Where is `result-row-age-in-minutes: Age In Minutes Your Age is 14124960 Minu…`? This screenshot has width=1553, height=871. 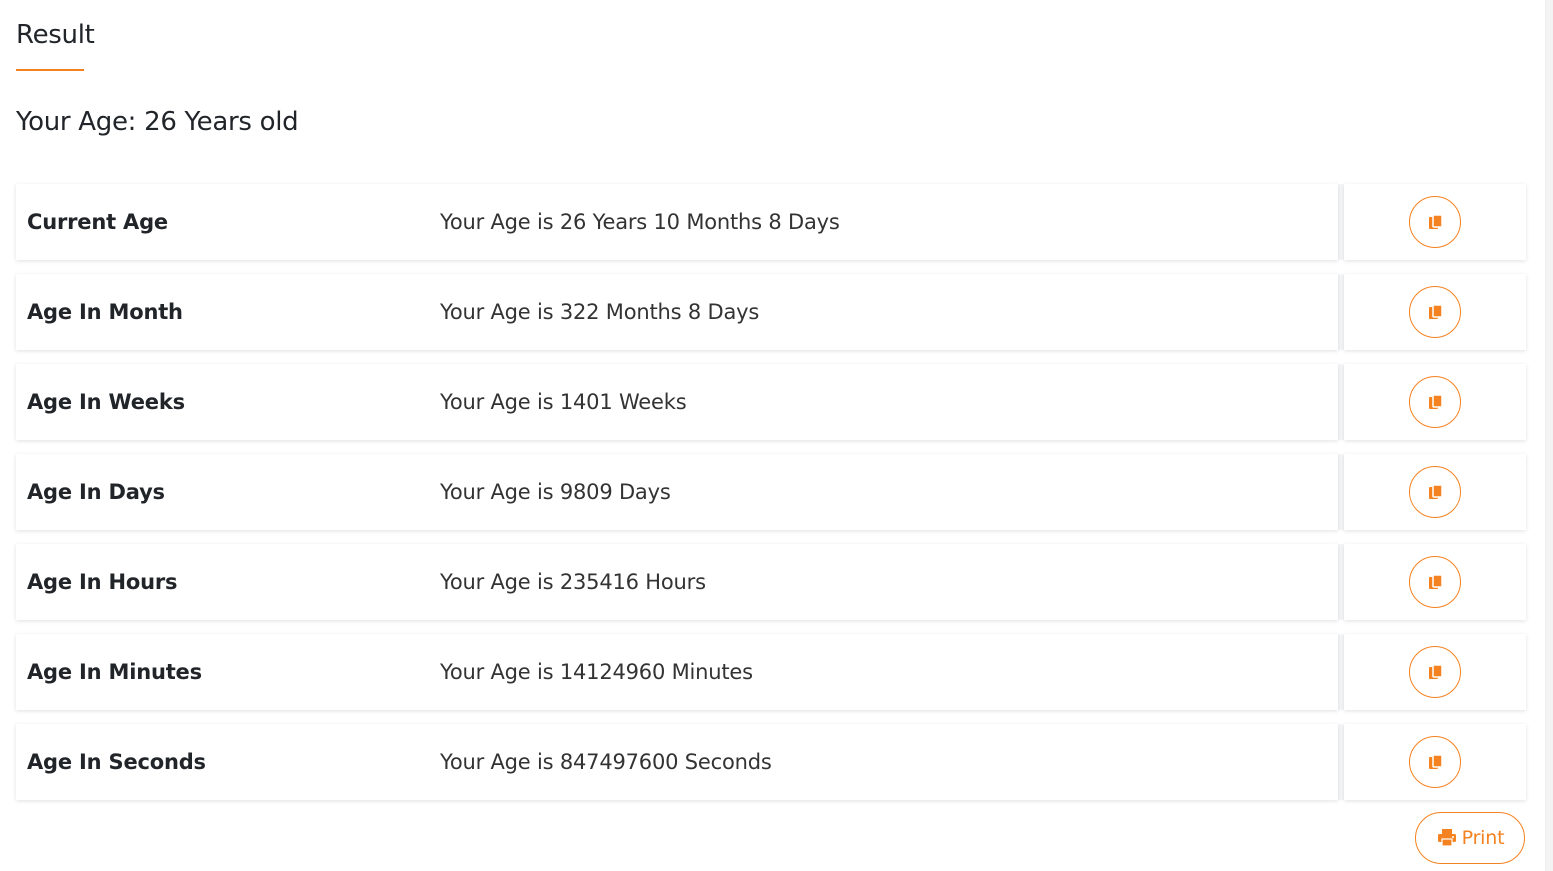 result-row-age-in-minutes: Age In Minutes Your Age is 14124960 Minu… is located at coordinates (771, 672).